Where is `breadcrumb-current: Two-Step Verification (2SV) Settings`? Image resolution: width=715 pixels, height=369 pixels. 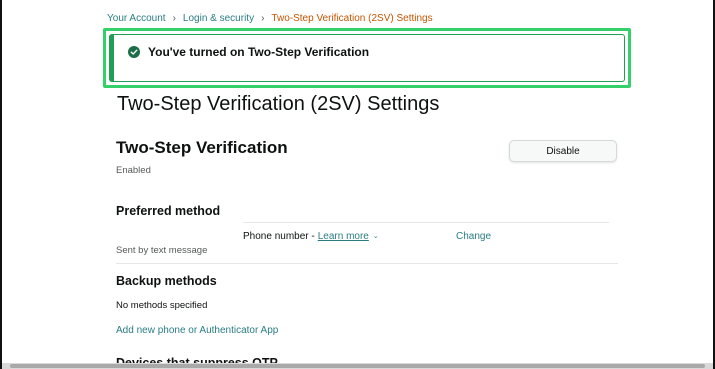 breadcrumb-current: Two-Step Verification (2SV) Settings is located at coordinates (352, 18).